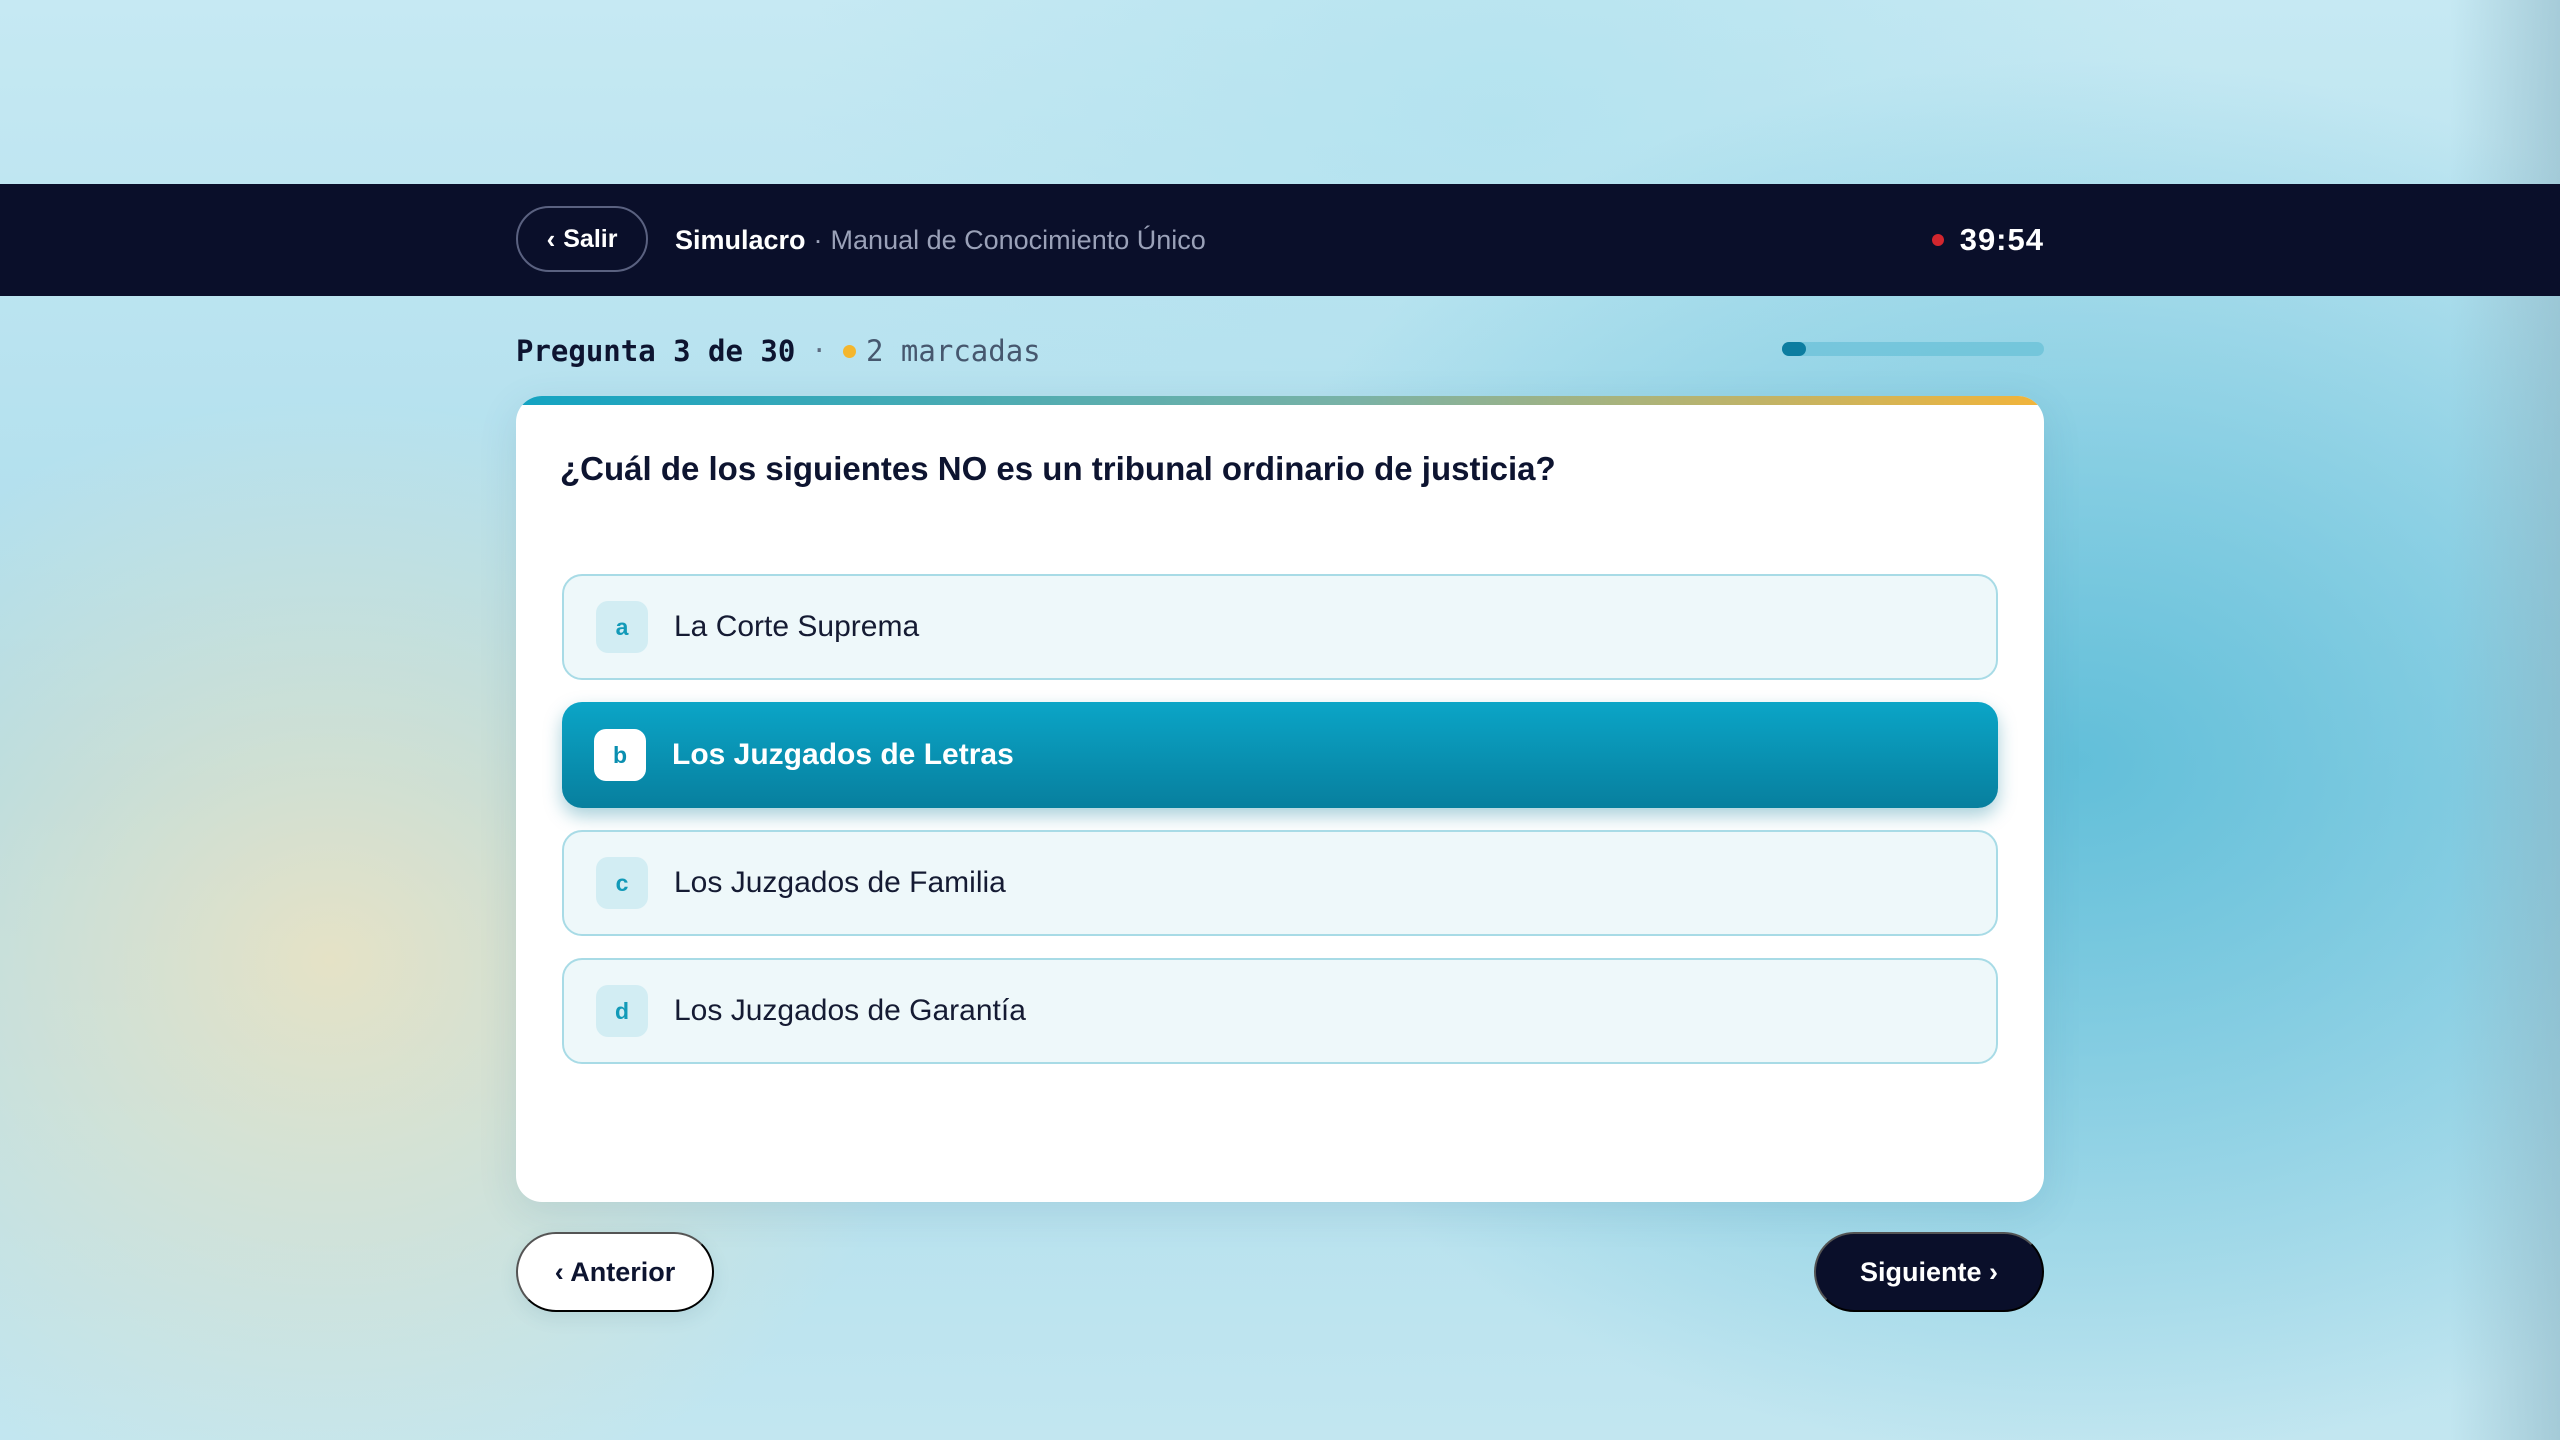  I want to click on option-label: Los Juzgados de Familia, so click(840, 882).